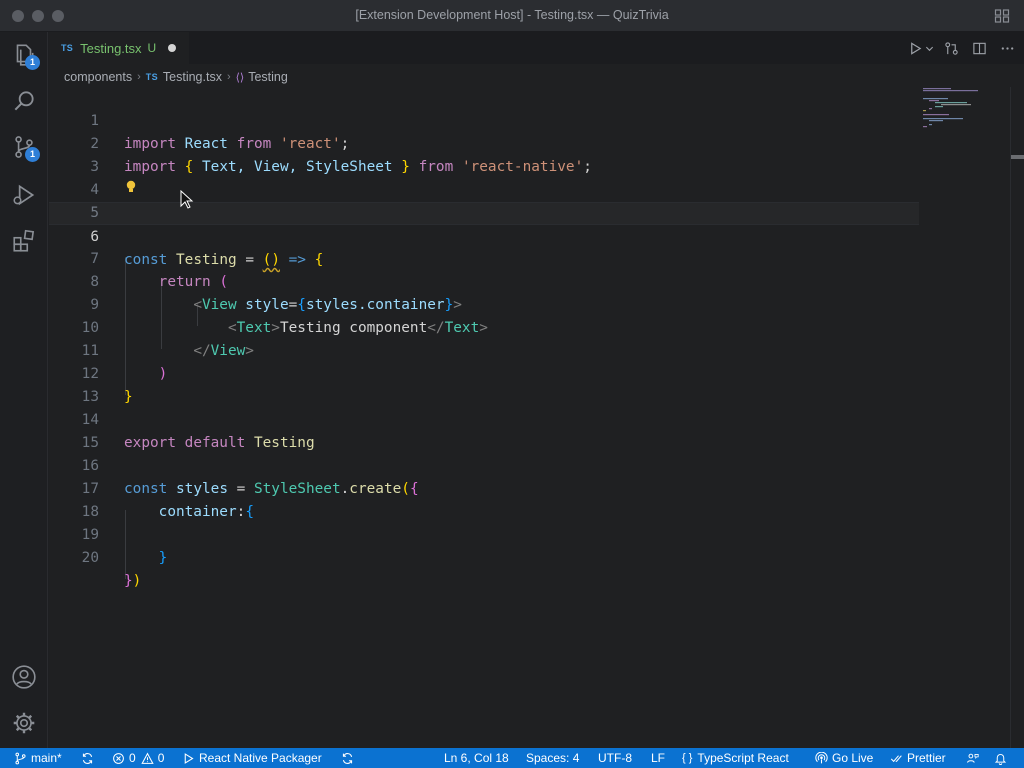 This screenshot has height=768, width=1024. What do you see at coordinates (161, 758) in the screenshot?
I see `warning-count: 0` at bounding box center [161, 758].